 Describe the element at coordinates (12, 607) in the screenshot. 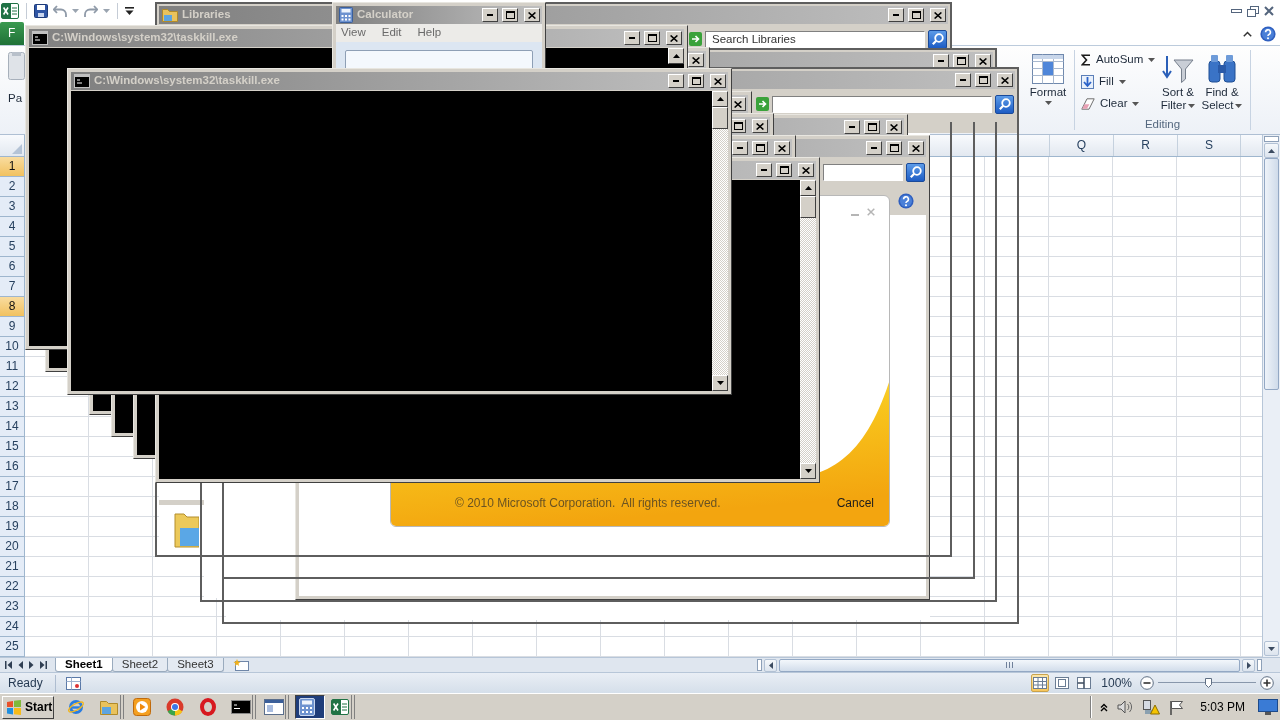

I see `row-header: 23` at that location.